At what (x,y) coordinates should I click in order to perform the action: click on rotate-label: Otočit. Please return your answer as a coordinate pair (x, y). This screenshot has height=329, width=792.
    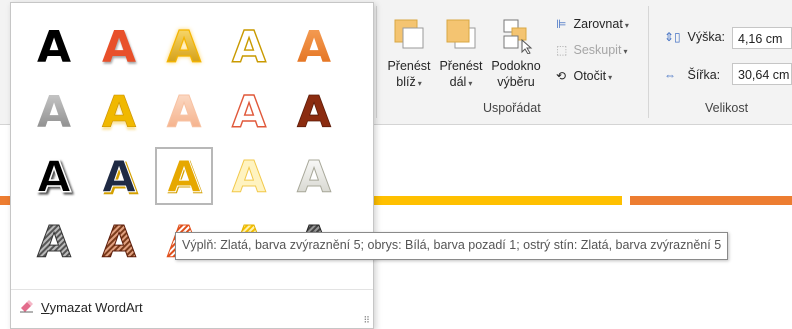
    Looking at the image, I should click on (590, 76).